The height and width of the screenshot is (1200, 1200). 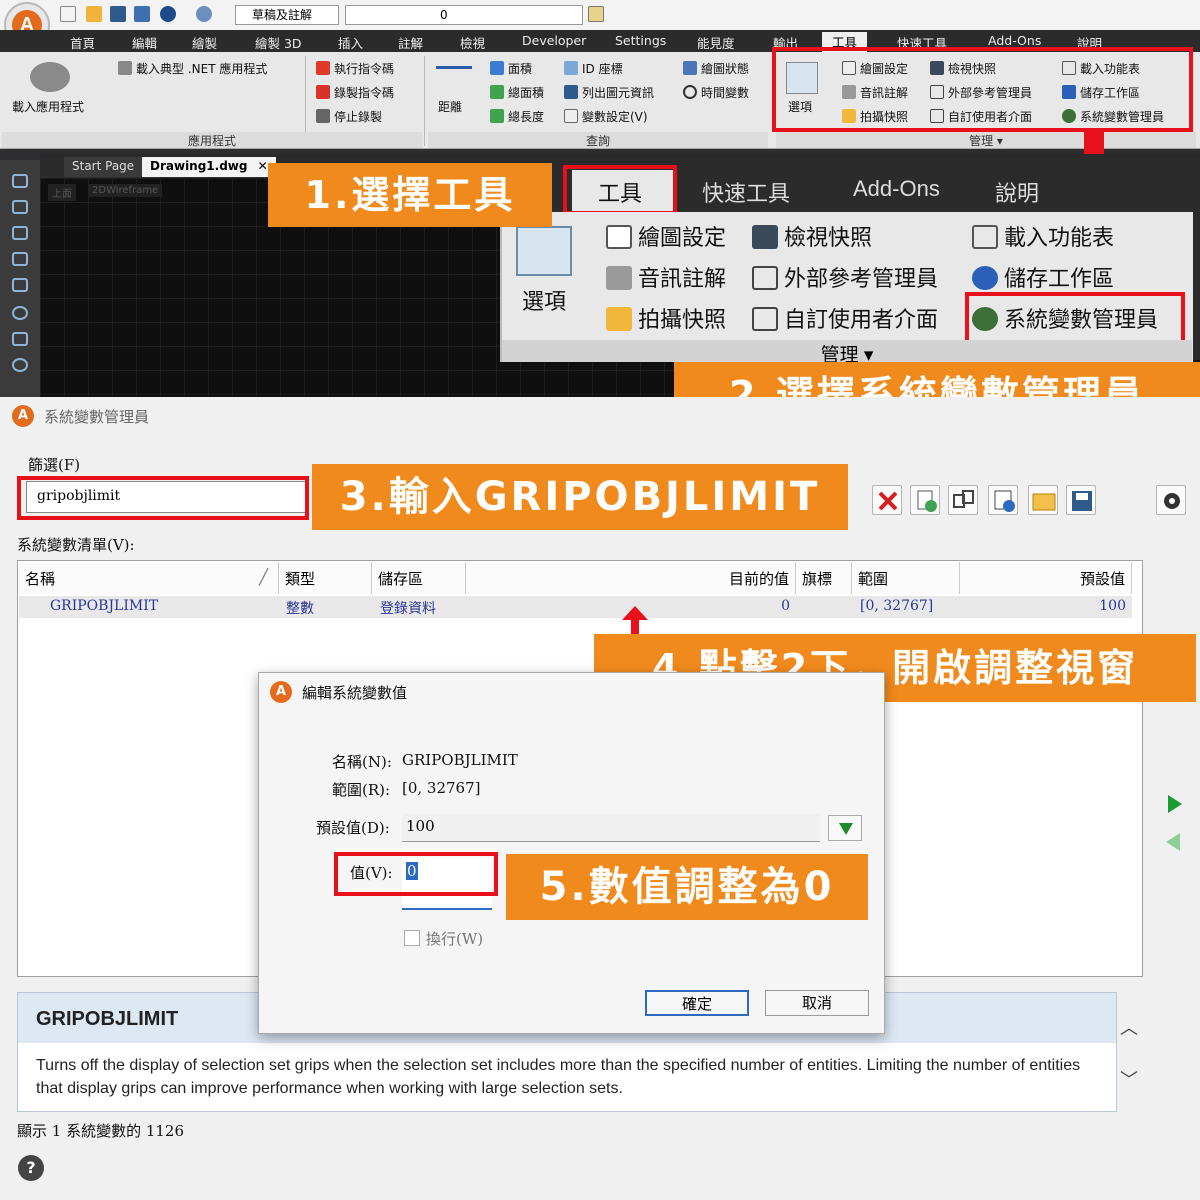 I want to click on spline-icon, so click(x=20, y=259).